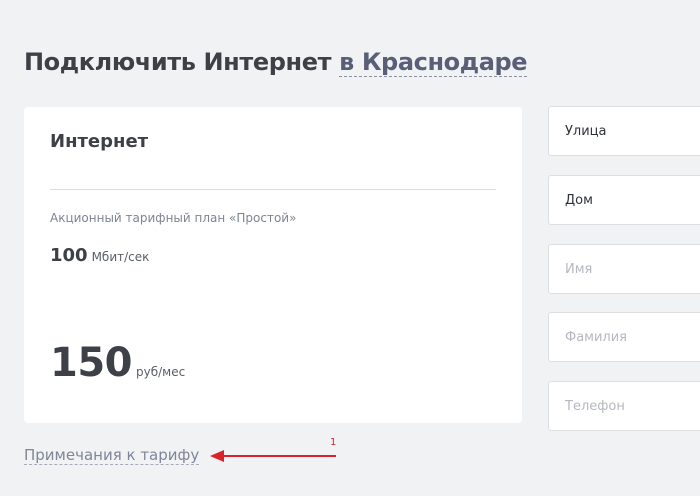 The height and width of the screenshot is (496, 700). Describe the element at coordinates (273, 189) in the screenshot. I see `card-divider` at that location.